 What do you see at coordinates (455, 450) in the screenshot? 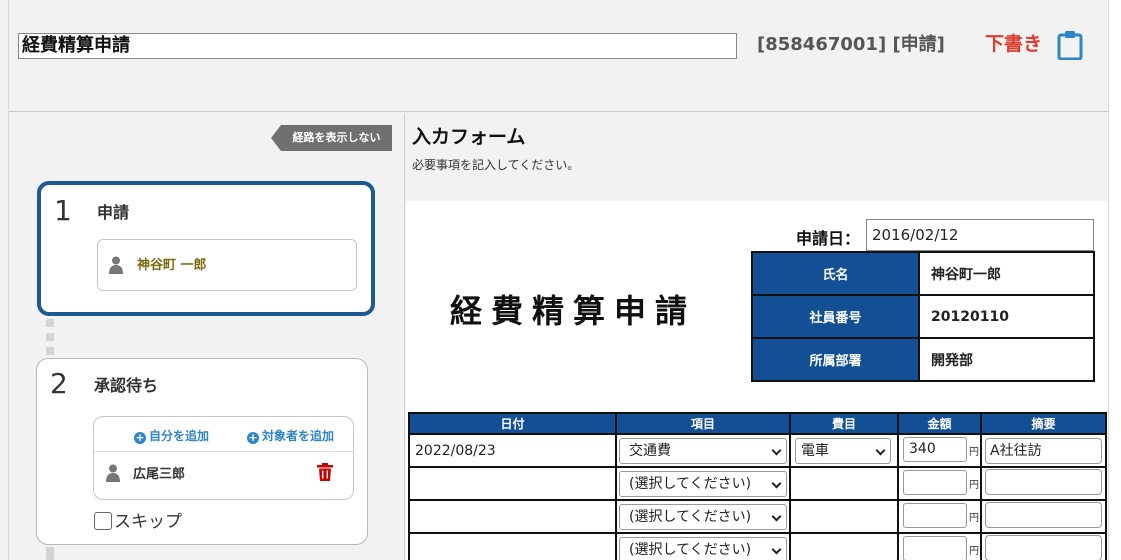
I see `date-value: 2022/08/23` at bounding box center [455, 450].